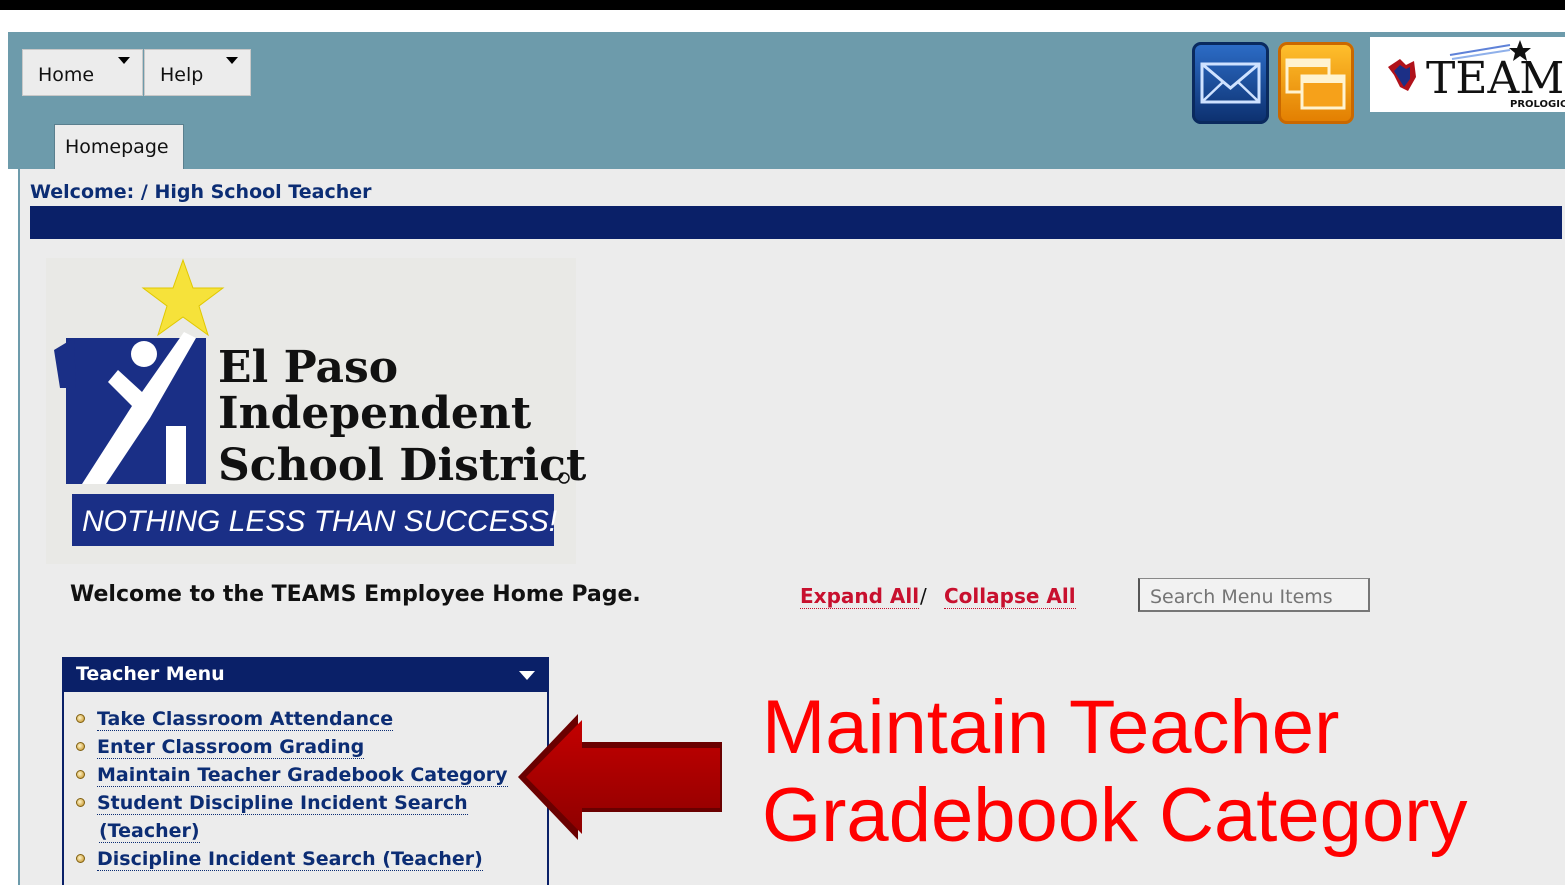 This screenshot has width=1565, height=885. I want to click on teams-prologic-logo: TEAMS PROLOGIC, so click(1467, 74).